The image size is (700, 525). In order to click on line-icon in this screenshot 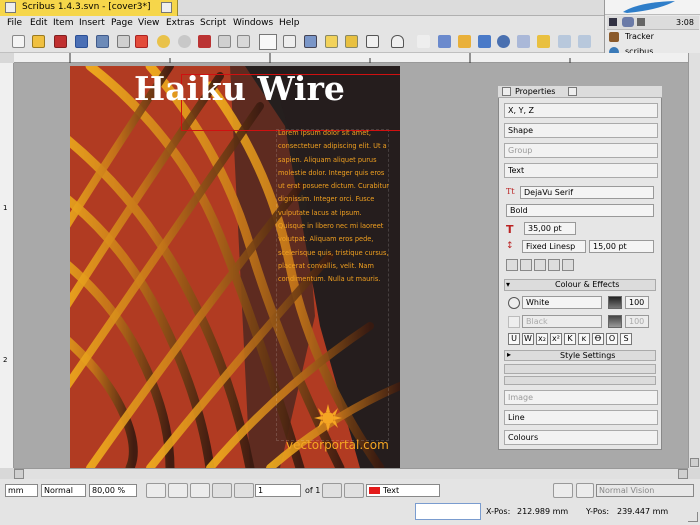, I will do `click(423, 41)`.